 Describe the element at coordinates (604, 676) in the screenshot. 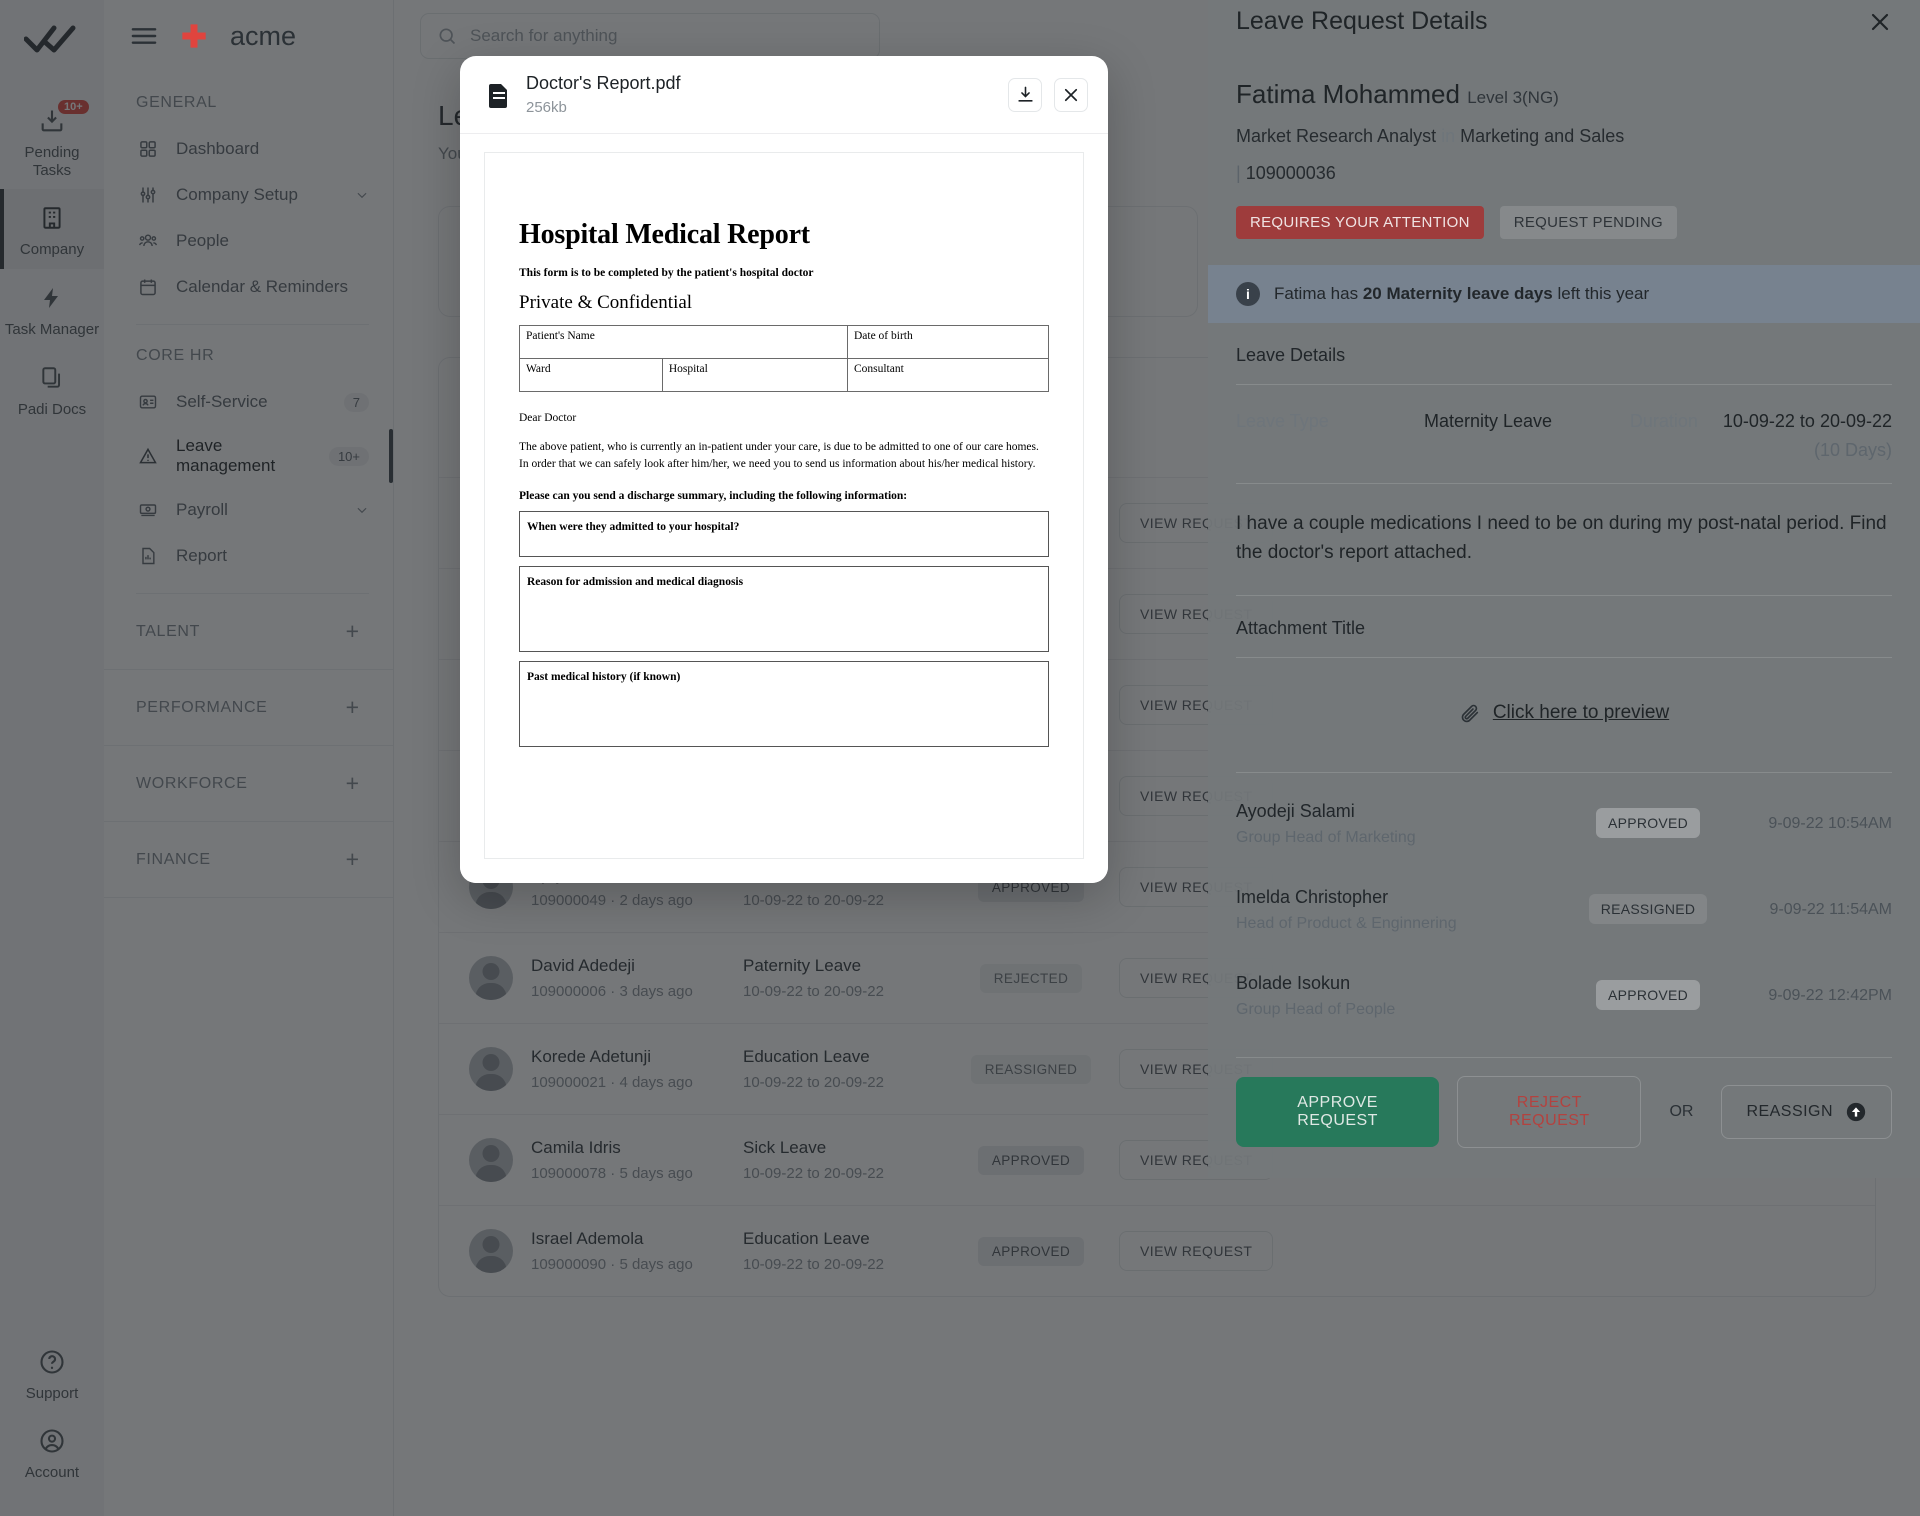

I see `pdf-field-label: Past medical history (if known)` at that location.